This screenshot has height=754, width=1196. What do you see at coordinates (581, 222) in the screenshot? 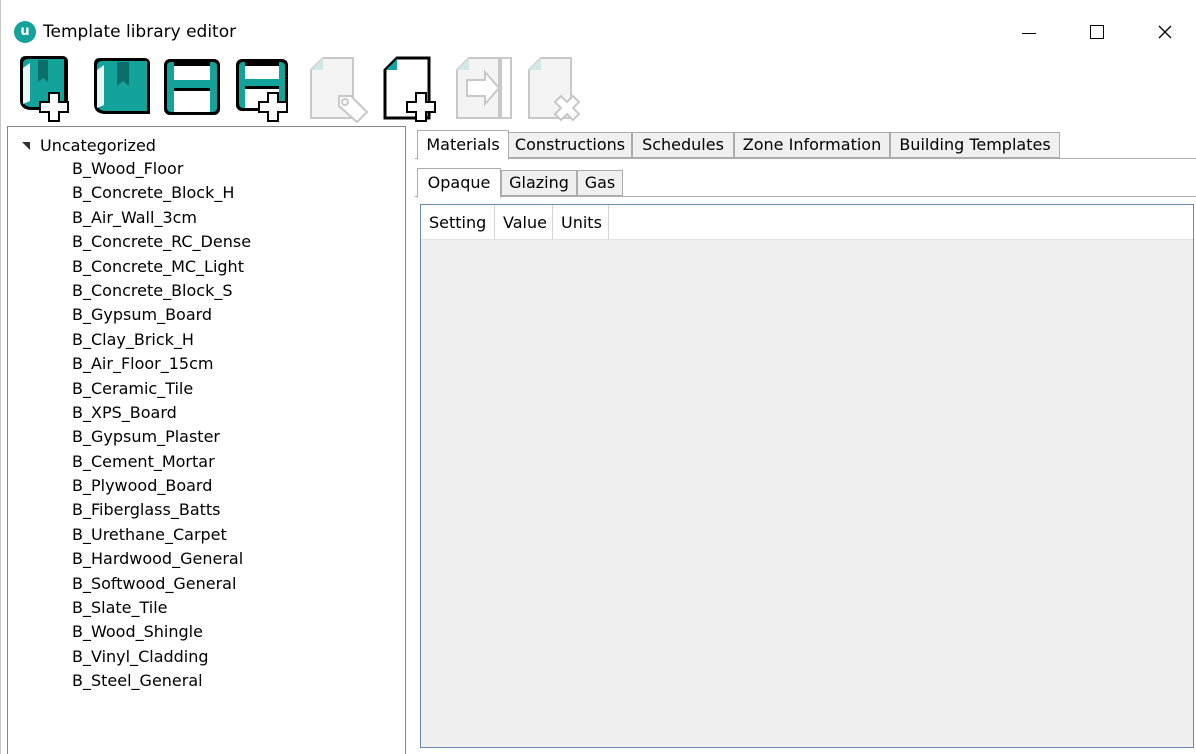
I see `column-header-units: Units` at bounding box center [581, 222].